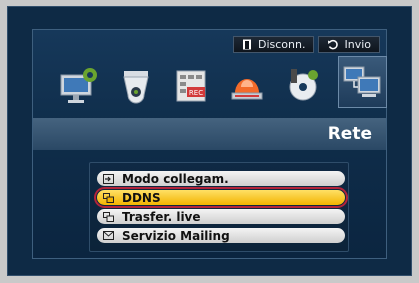 This screenshot has height=283, width=419. I want to click on alarm-siren-icon, so click(247, 85).